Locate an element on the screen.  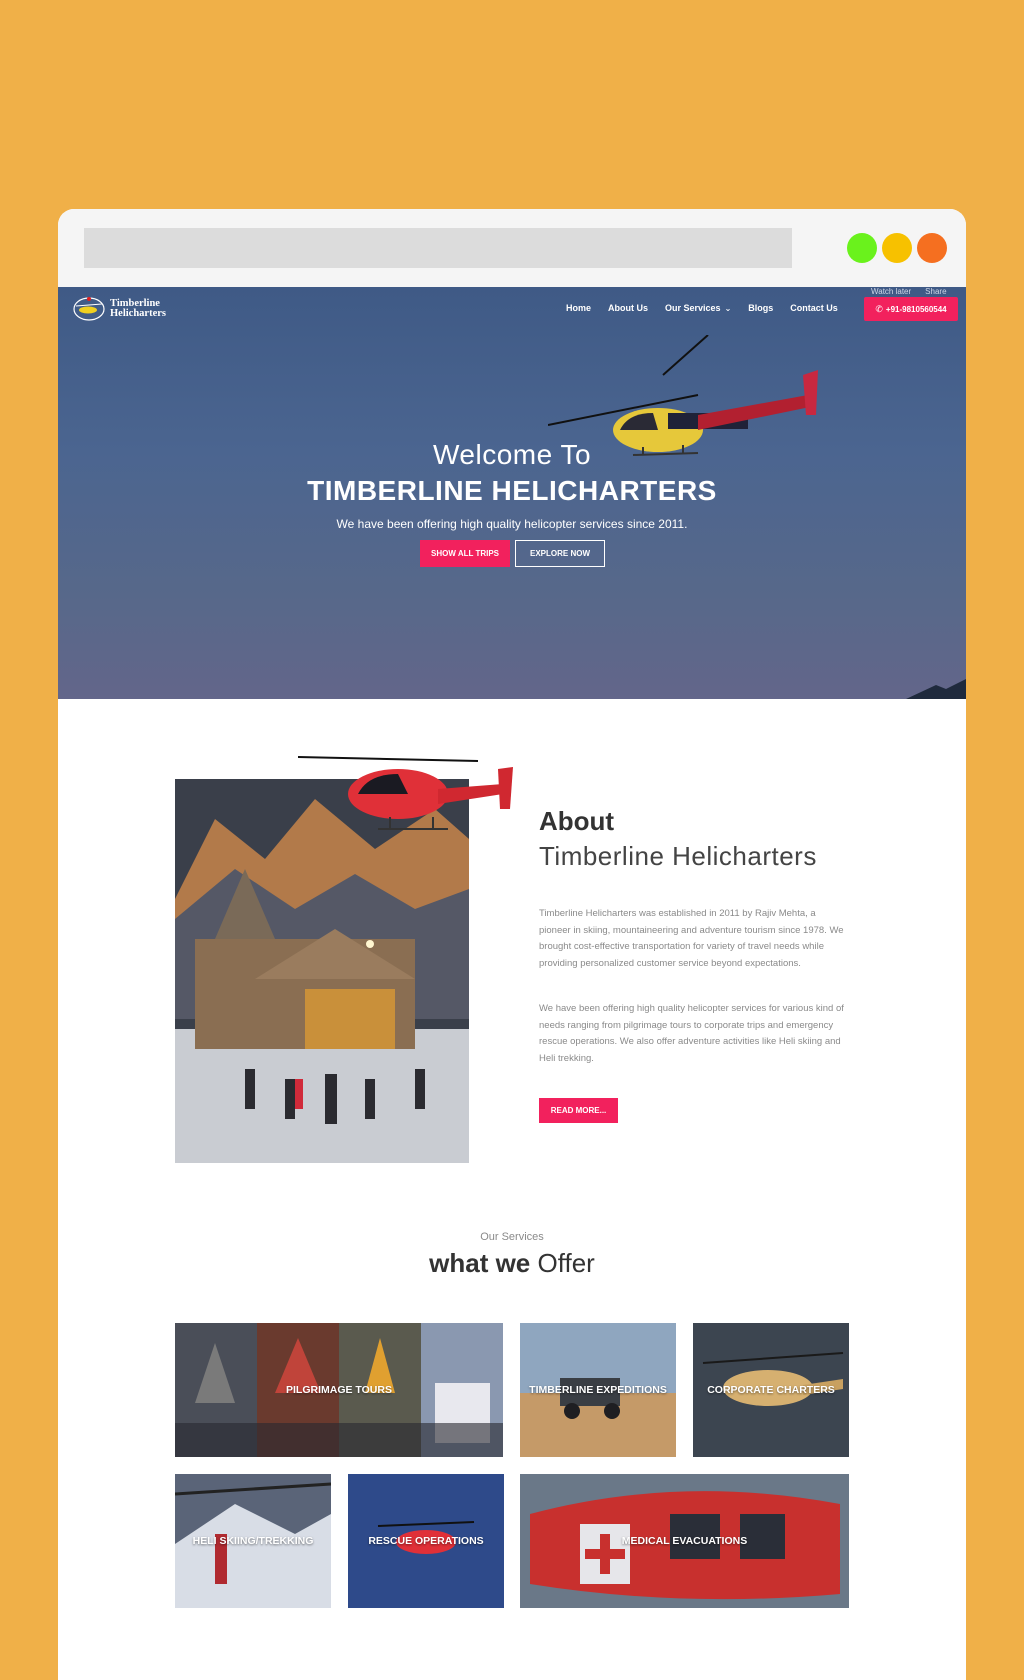
service-tile-expeditions: TIMBERLINE EXPEDITIONS is located at coordinates (598, 1390).